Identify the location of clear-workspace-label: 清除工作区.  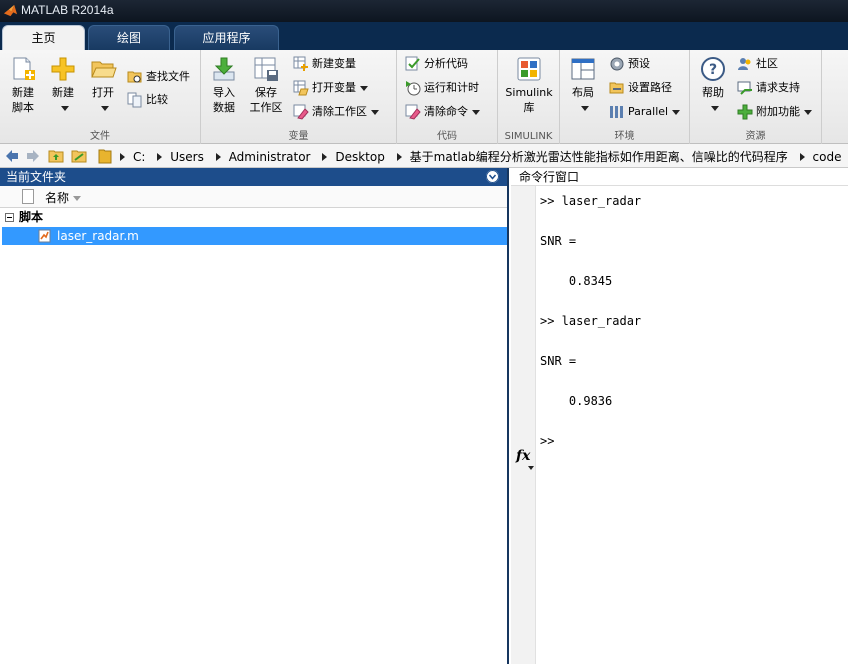
(339, 111).